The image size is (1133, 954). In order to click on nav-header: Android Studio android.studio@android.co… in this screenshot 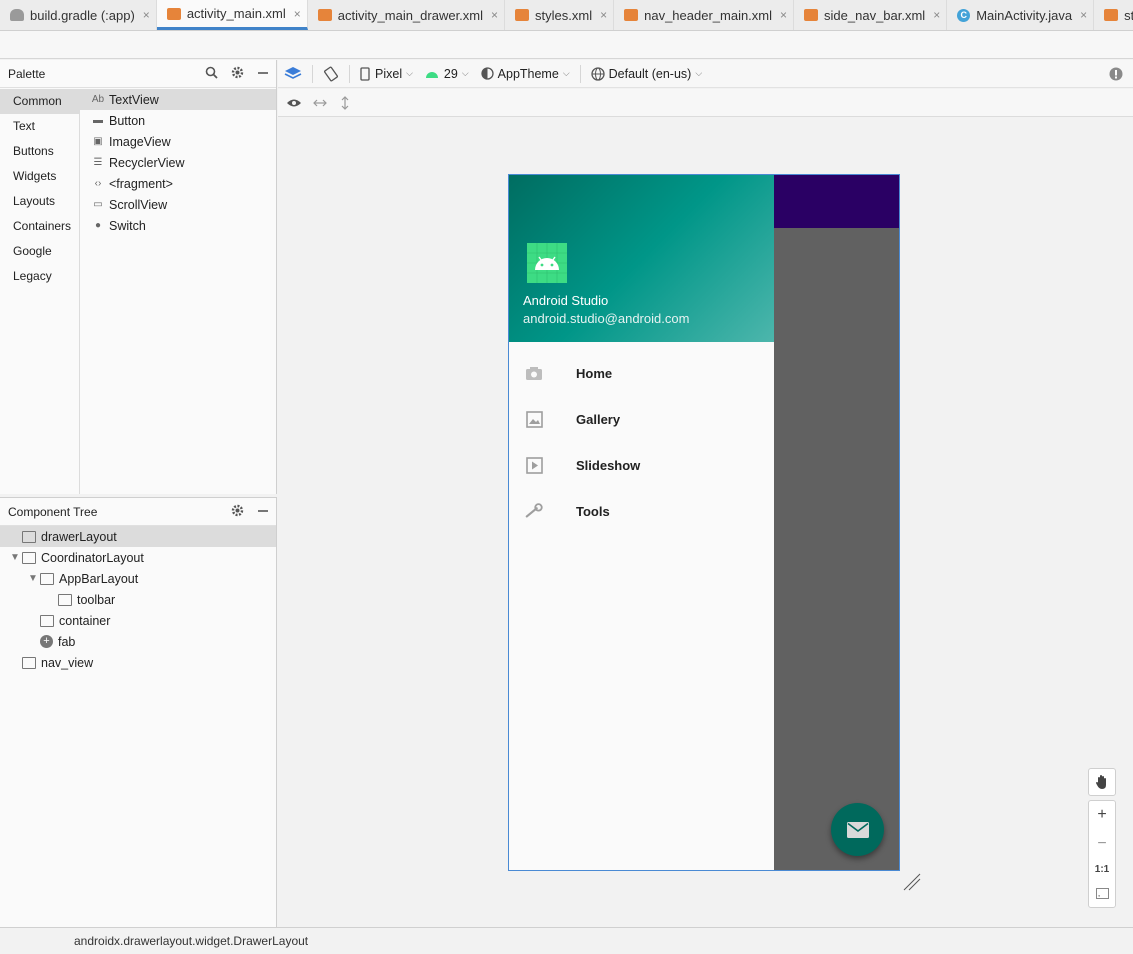, I will do `click(641, 258)`.